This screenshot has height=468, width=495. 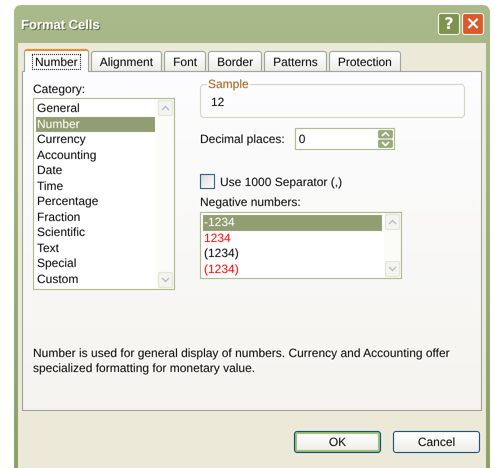 What do you see at coordinates (217, 102) in the screenshot?
I see `sample-value: 12` at bounding box center [217, 102].